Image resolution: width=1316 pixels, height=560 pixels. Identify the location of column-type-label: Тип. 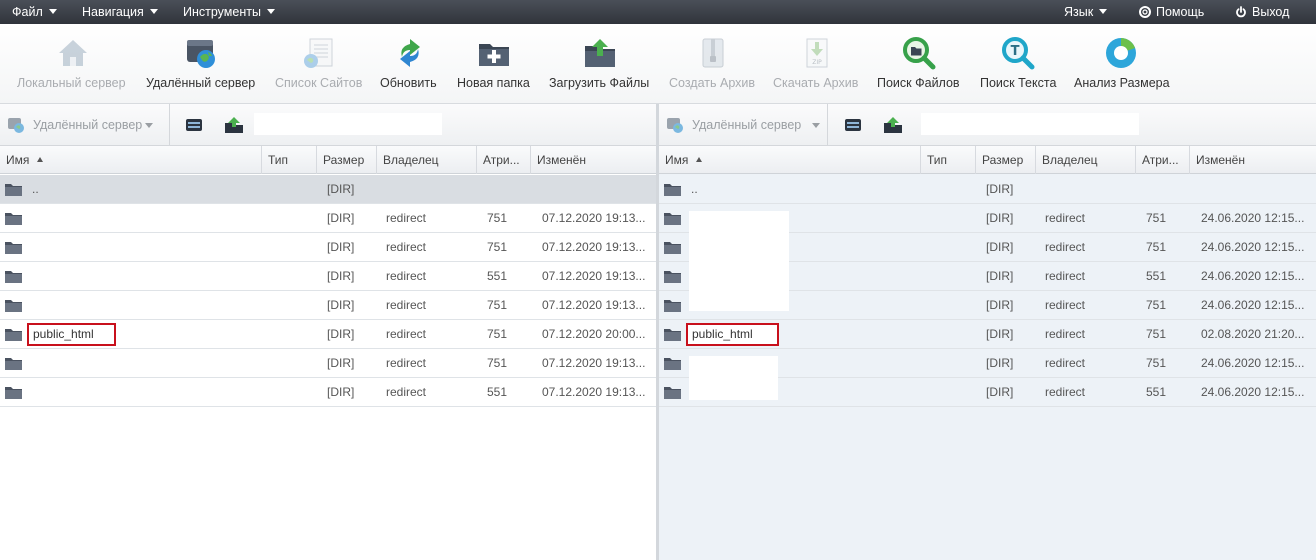
(937, 160).